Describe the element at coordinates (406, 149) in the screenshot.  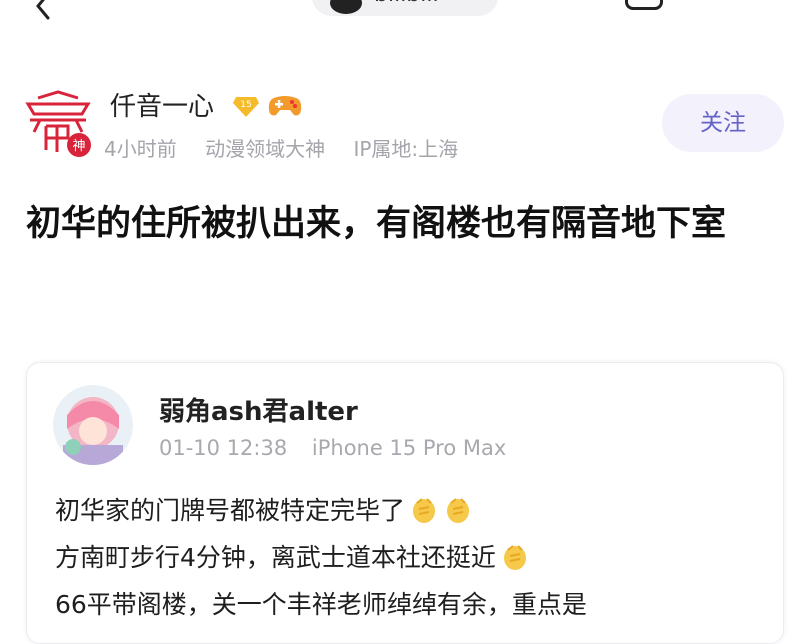
I see `ip-location: IP属地:上海` at that location.